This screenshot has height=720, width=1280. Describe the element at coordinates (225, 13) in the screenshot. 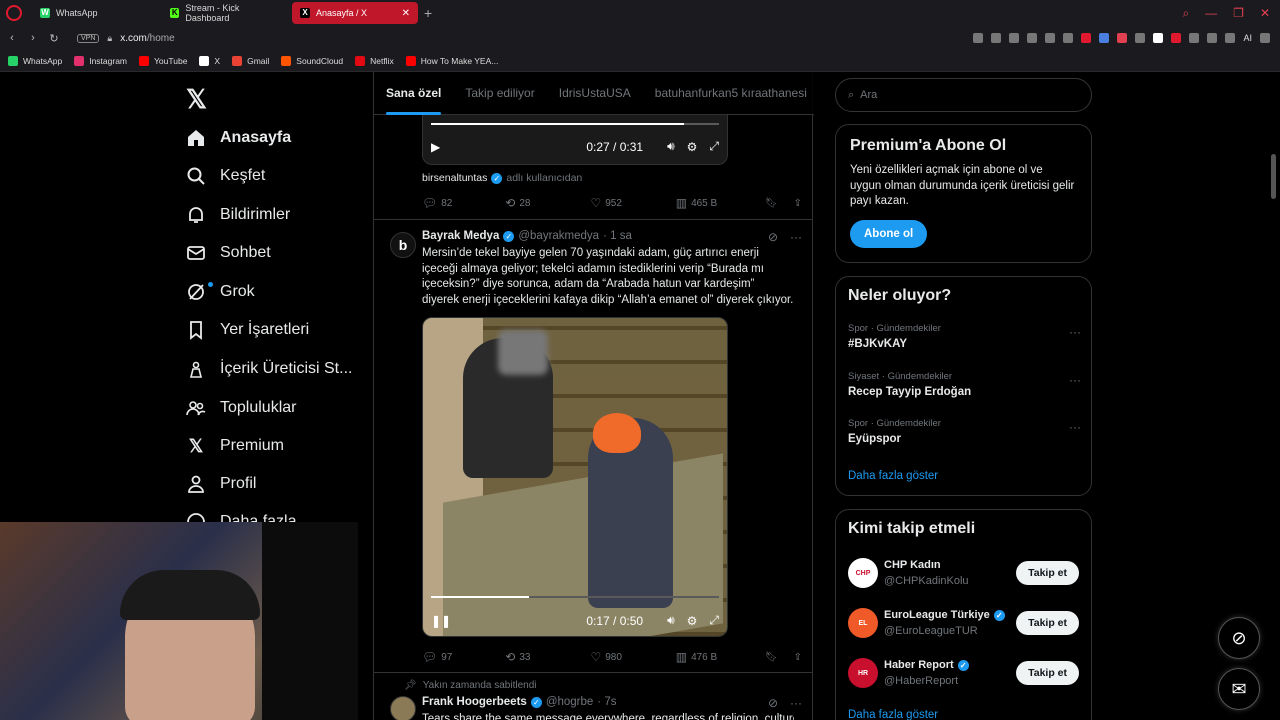

I see `tab-kick: K Stream - Kick Dashboard` at that location.